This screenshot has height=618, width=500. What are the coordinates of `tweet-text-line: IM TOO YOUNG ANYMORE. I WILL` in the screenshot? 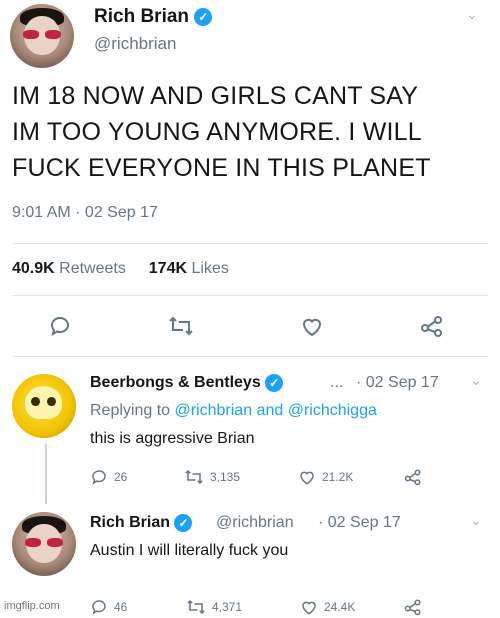 It's located at (217, 132).